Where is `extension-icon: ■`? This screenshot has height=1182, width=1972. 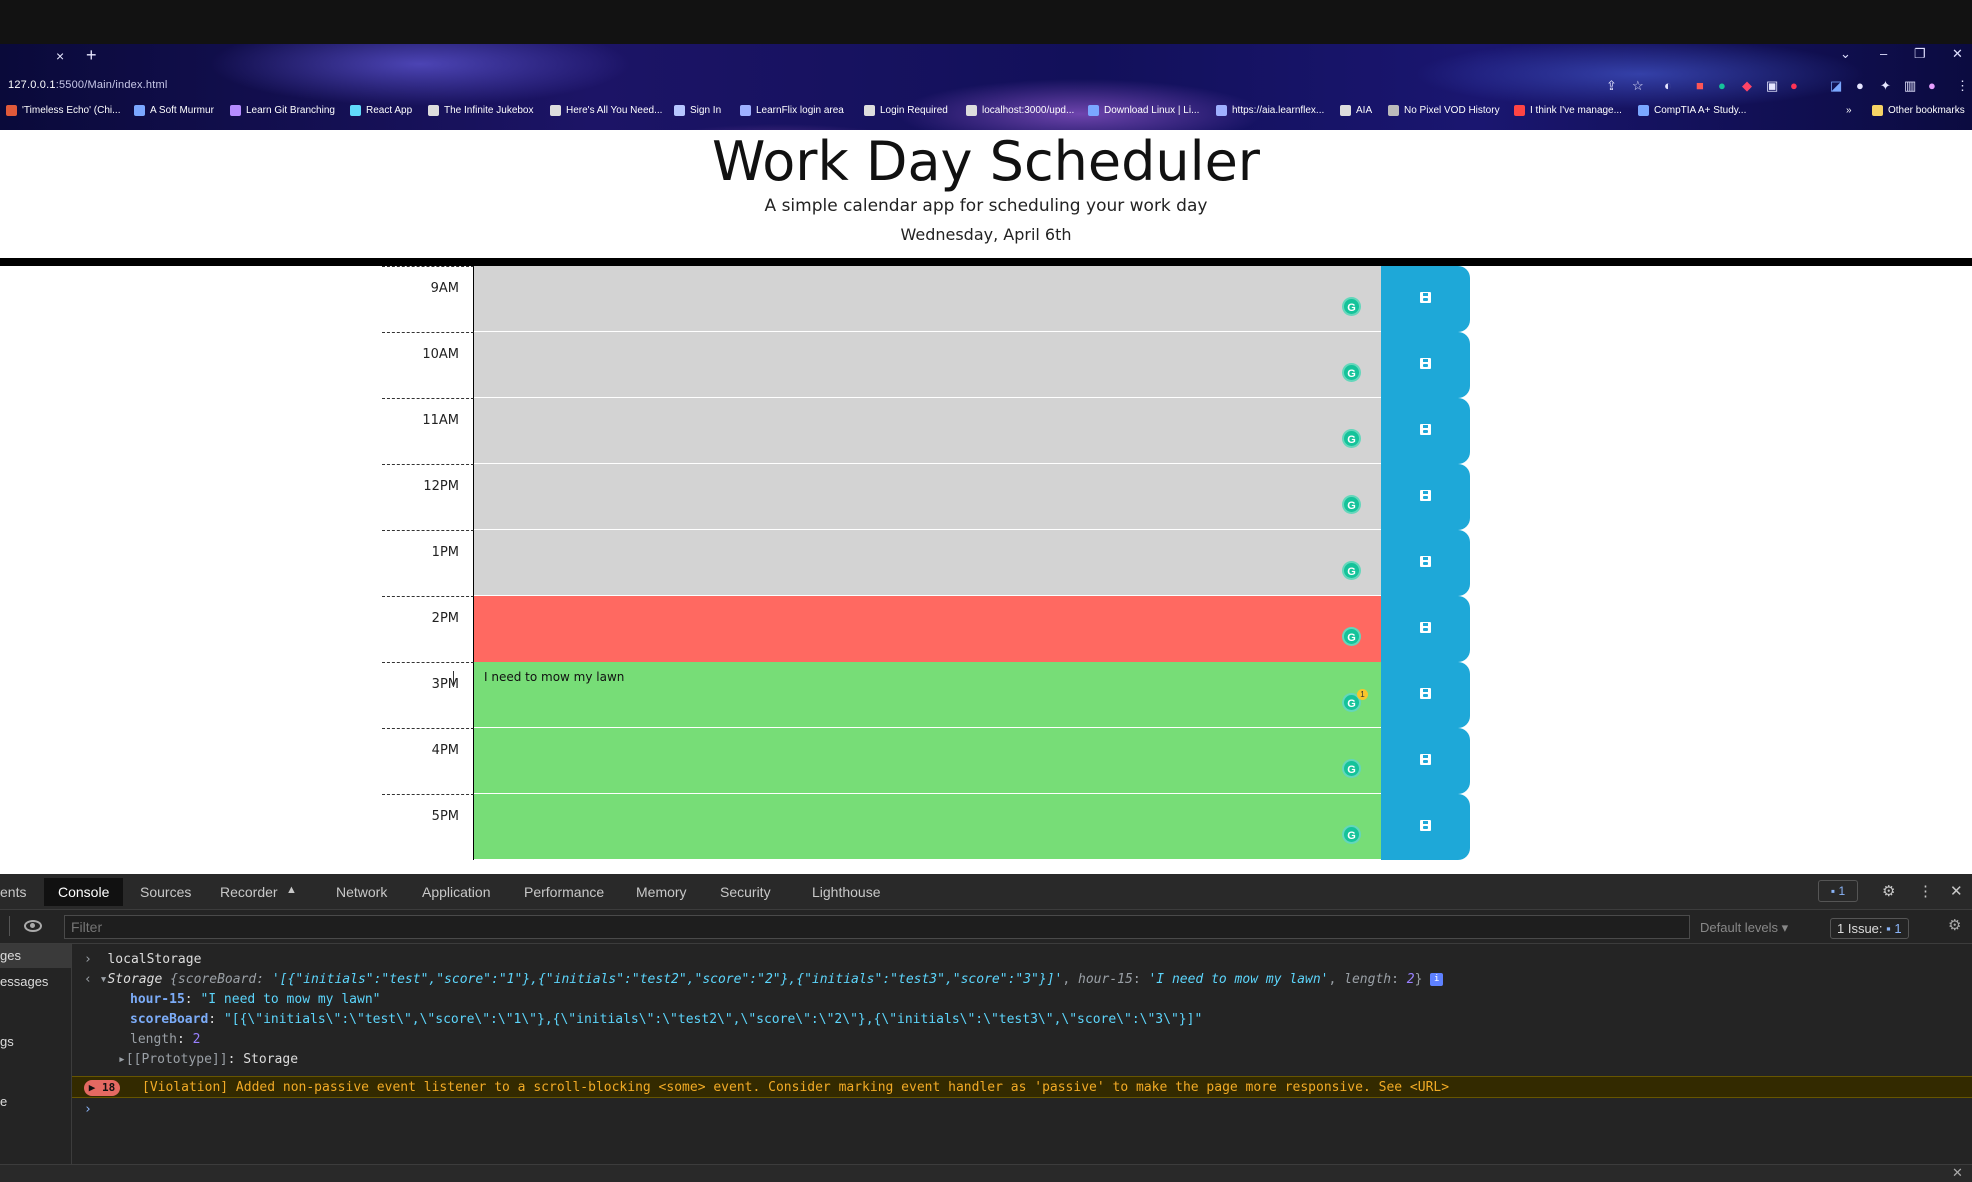
extension-icon: ■ is located at coordinates (1700, 85).